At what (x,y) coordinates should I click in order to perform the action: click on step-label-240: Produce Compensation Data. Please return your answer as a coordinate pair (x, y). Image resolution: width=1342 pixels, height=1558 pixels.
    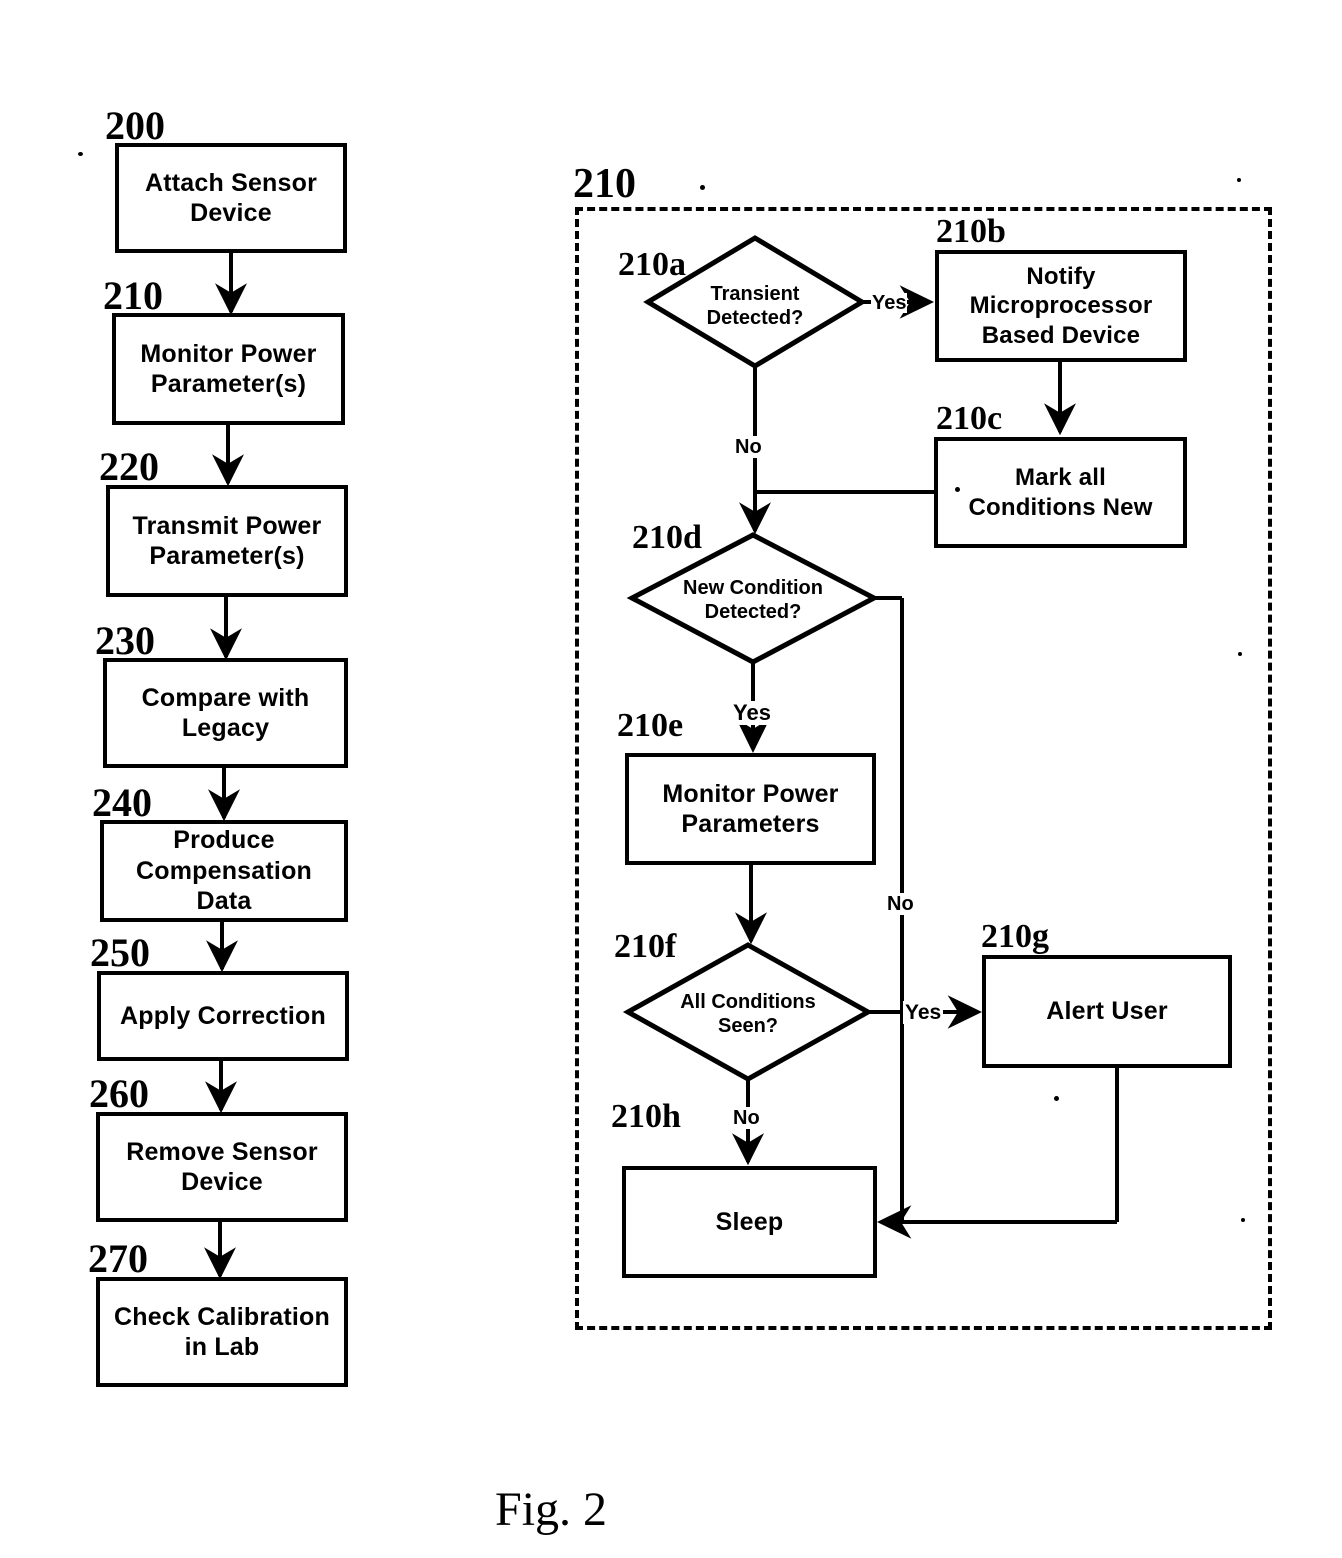
    Looking at the image, I should click on (224, 871).